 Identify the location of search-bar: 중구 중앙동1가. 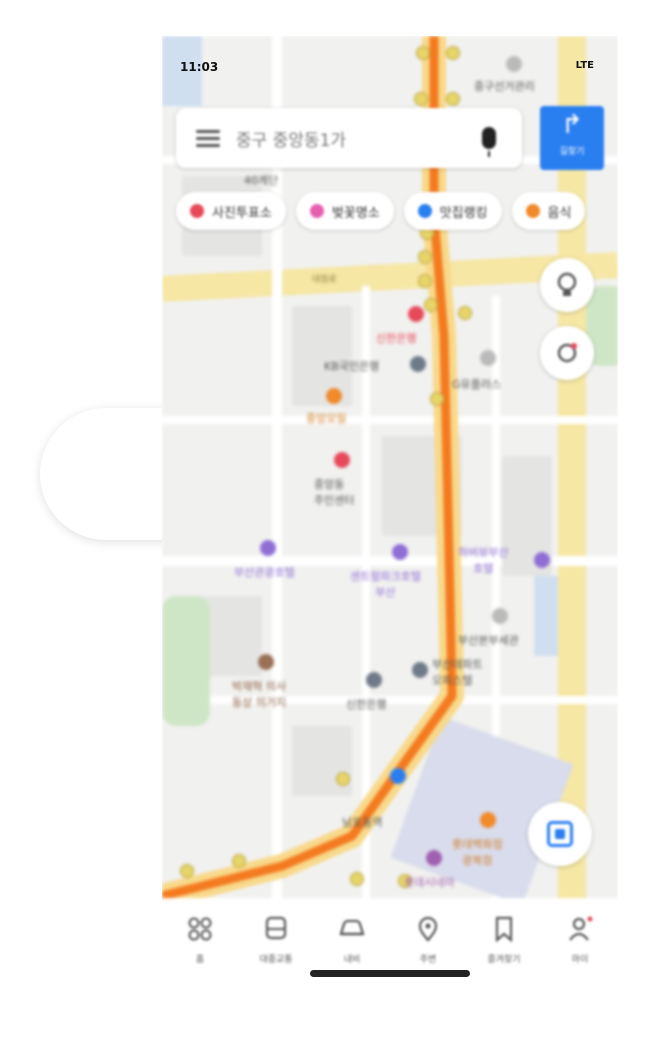
(349, 138).